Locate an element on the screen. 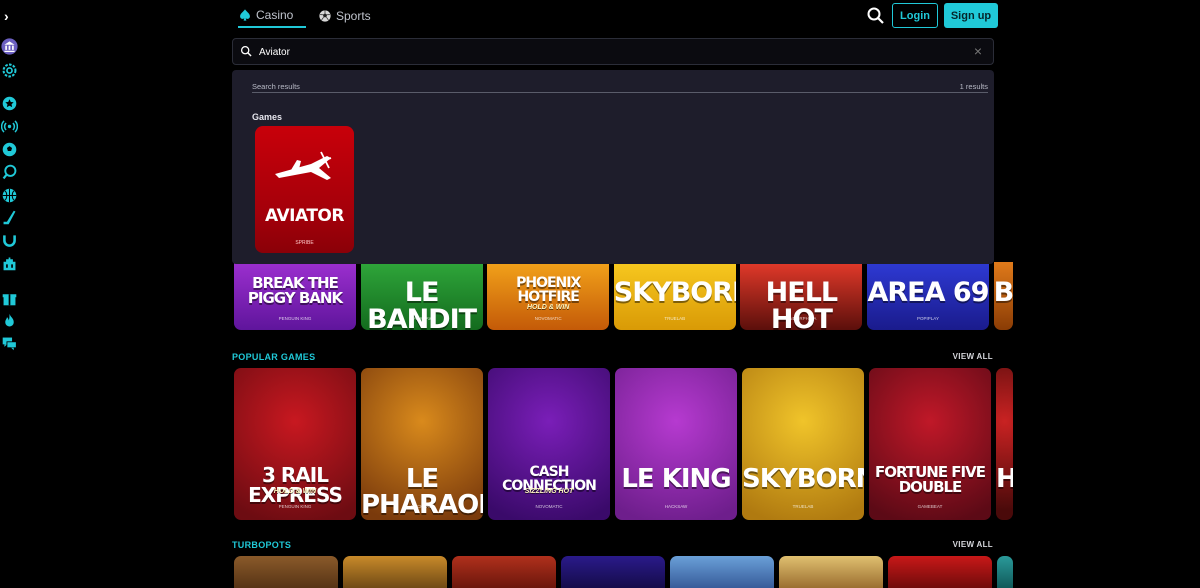 The width and height of the screenshot is (1200, 588). tab-casino: Casino is located at coordinates (272, 16).